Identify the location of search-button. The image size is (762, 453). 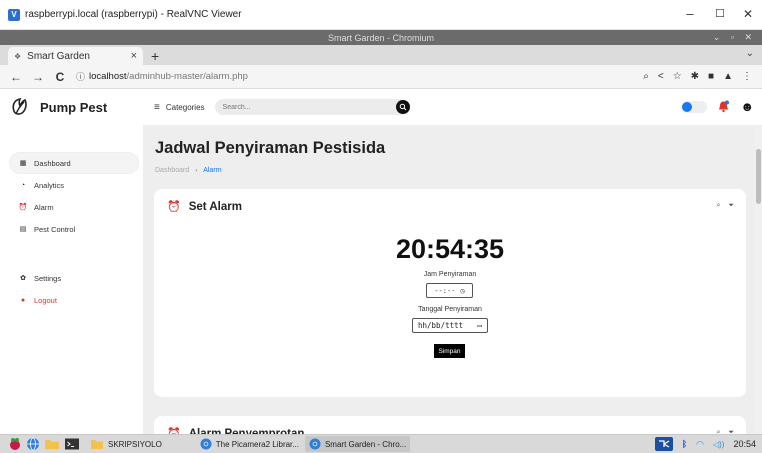
(402, 107).